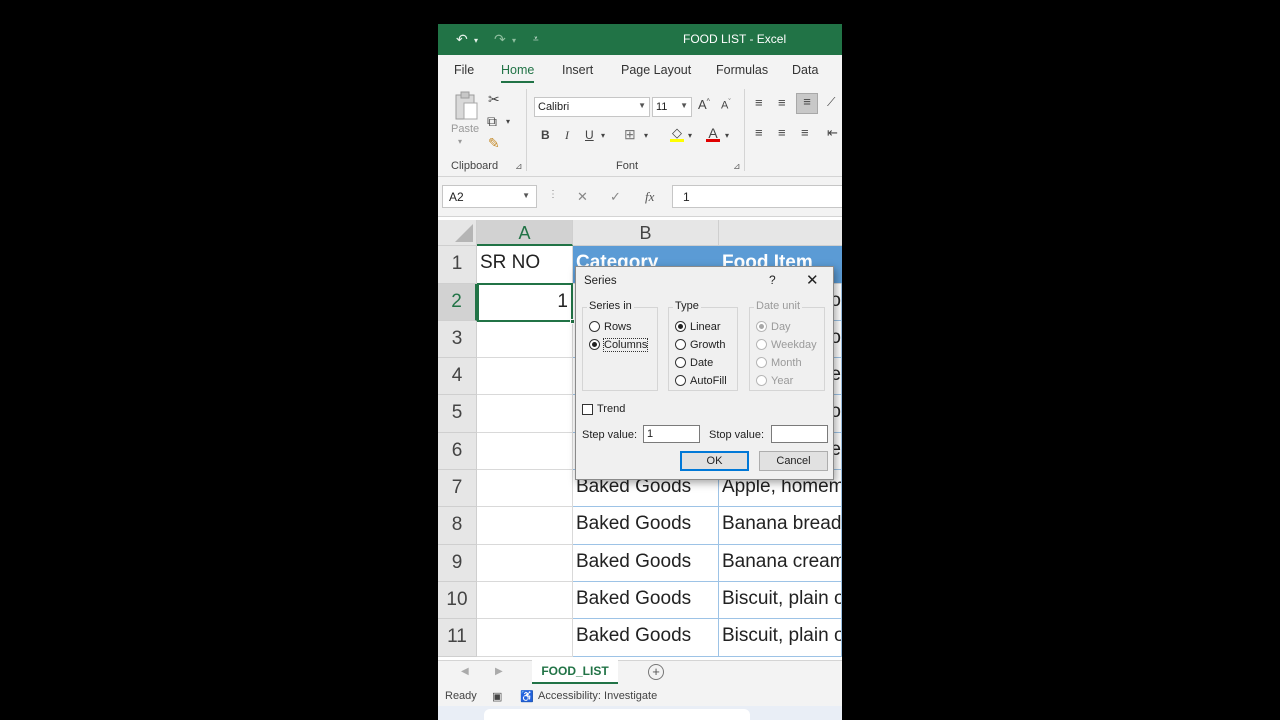 The width and height of the screenshot is (1280, 720). Describe the element at coordinates (779, 363) in the screenshot. I see `date-unit-month-option: Month` at that location.